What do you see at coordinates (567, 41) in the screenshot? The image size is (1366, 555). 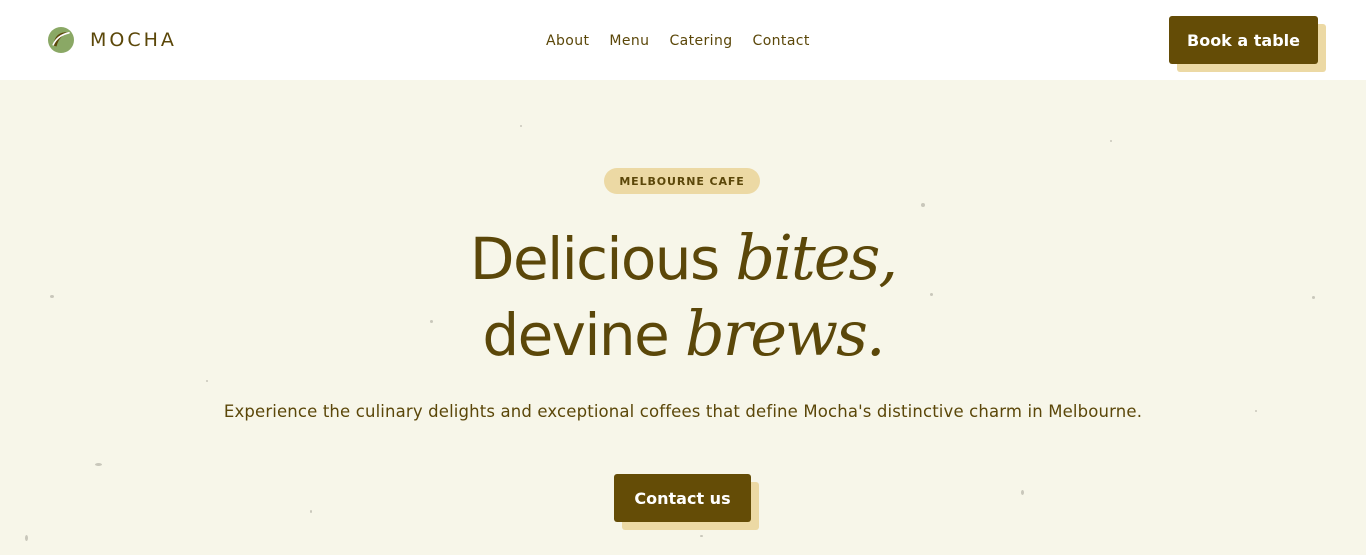 I see `nav-item-about: About` at bounding box center [567, 41].